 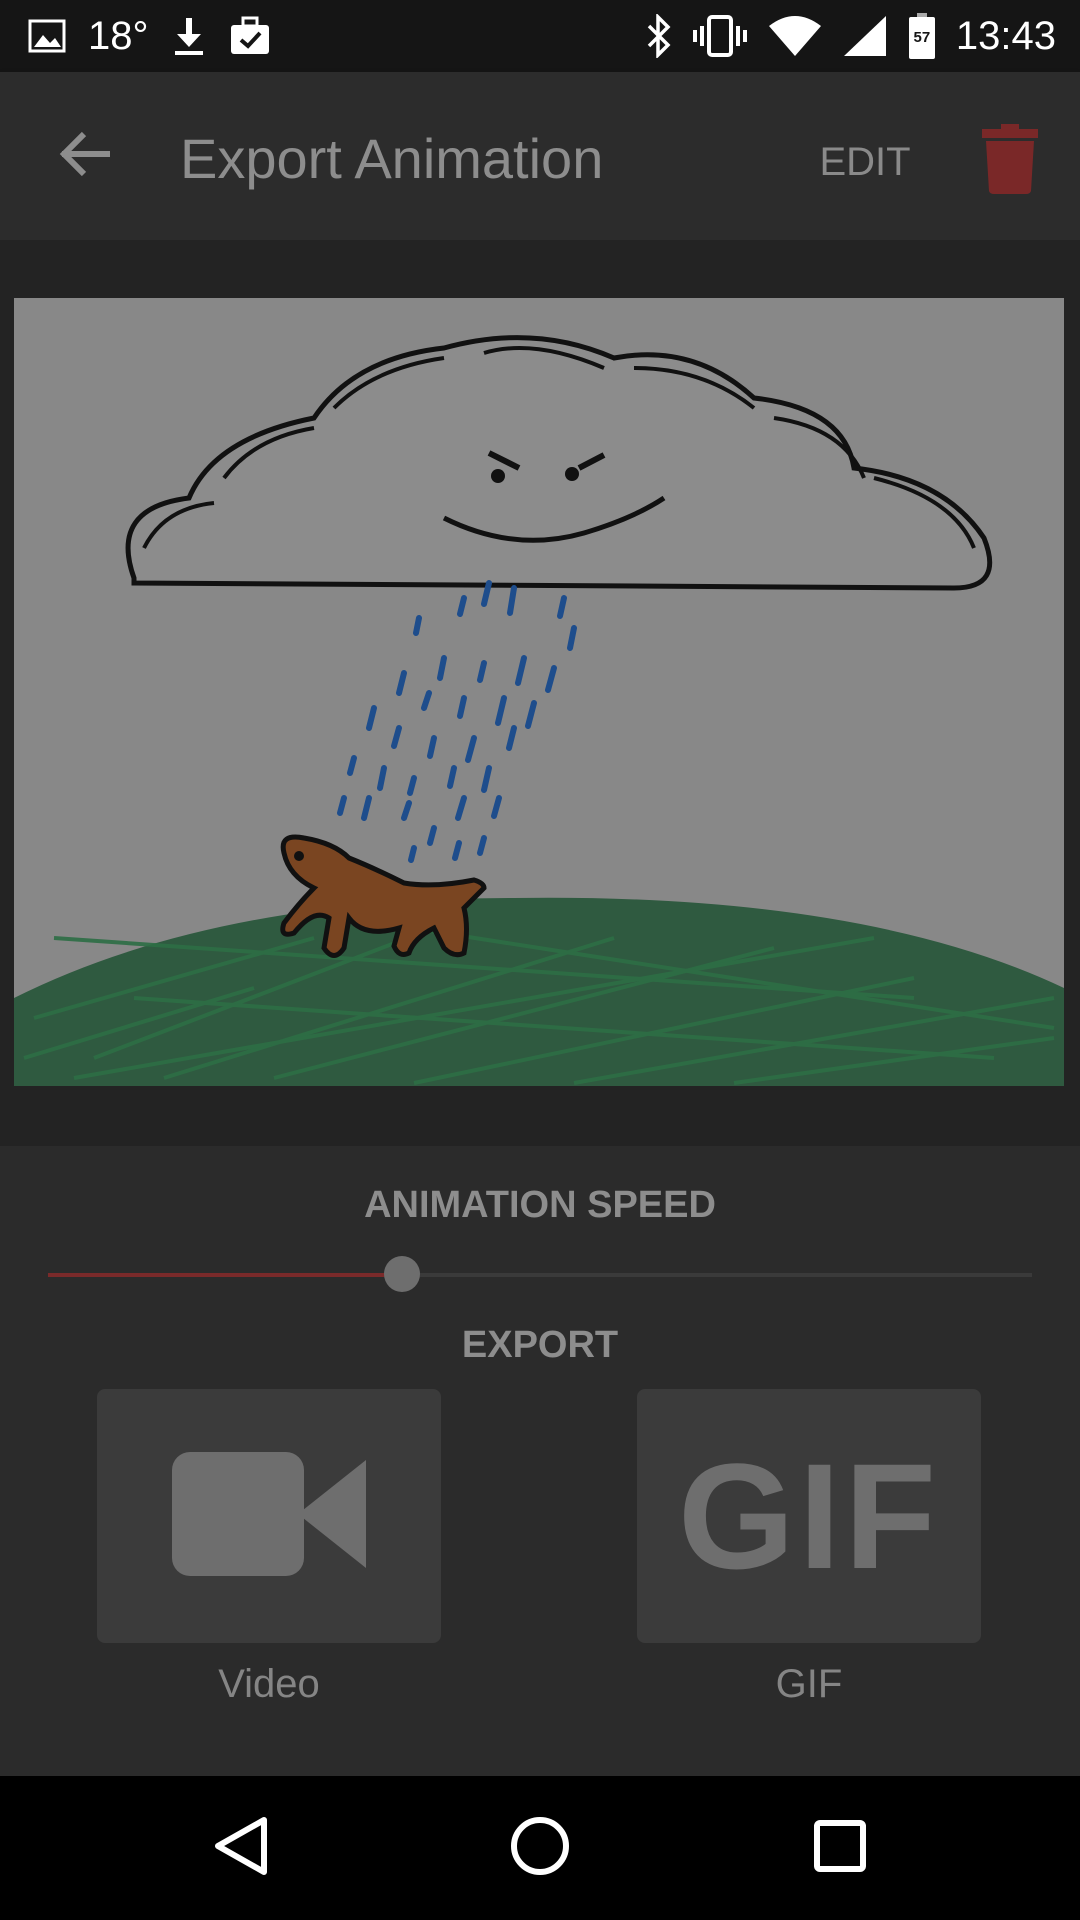 I want to click on back-button, so click(x=85, y=156).